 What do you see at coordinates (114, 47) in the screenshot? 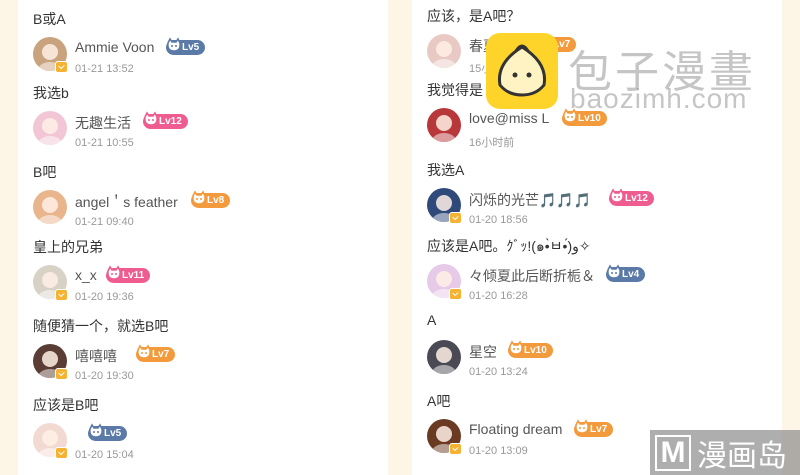
I see `username: Ammie Voon` at bounding box center [114, 47].